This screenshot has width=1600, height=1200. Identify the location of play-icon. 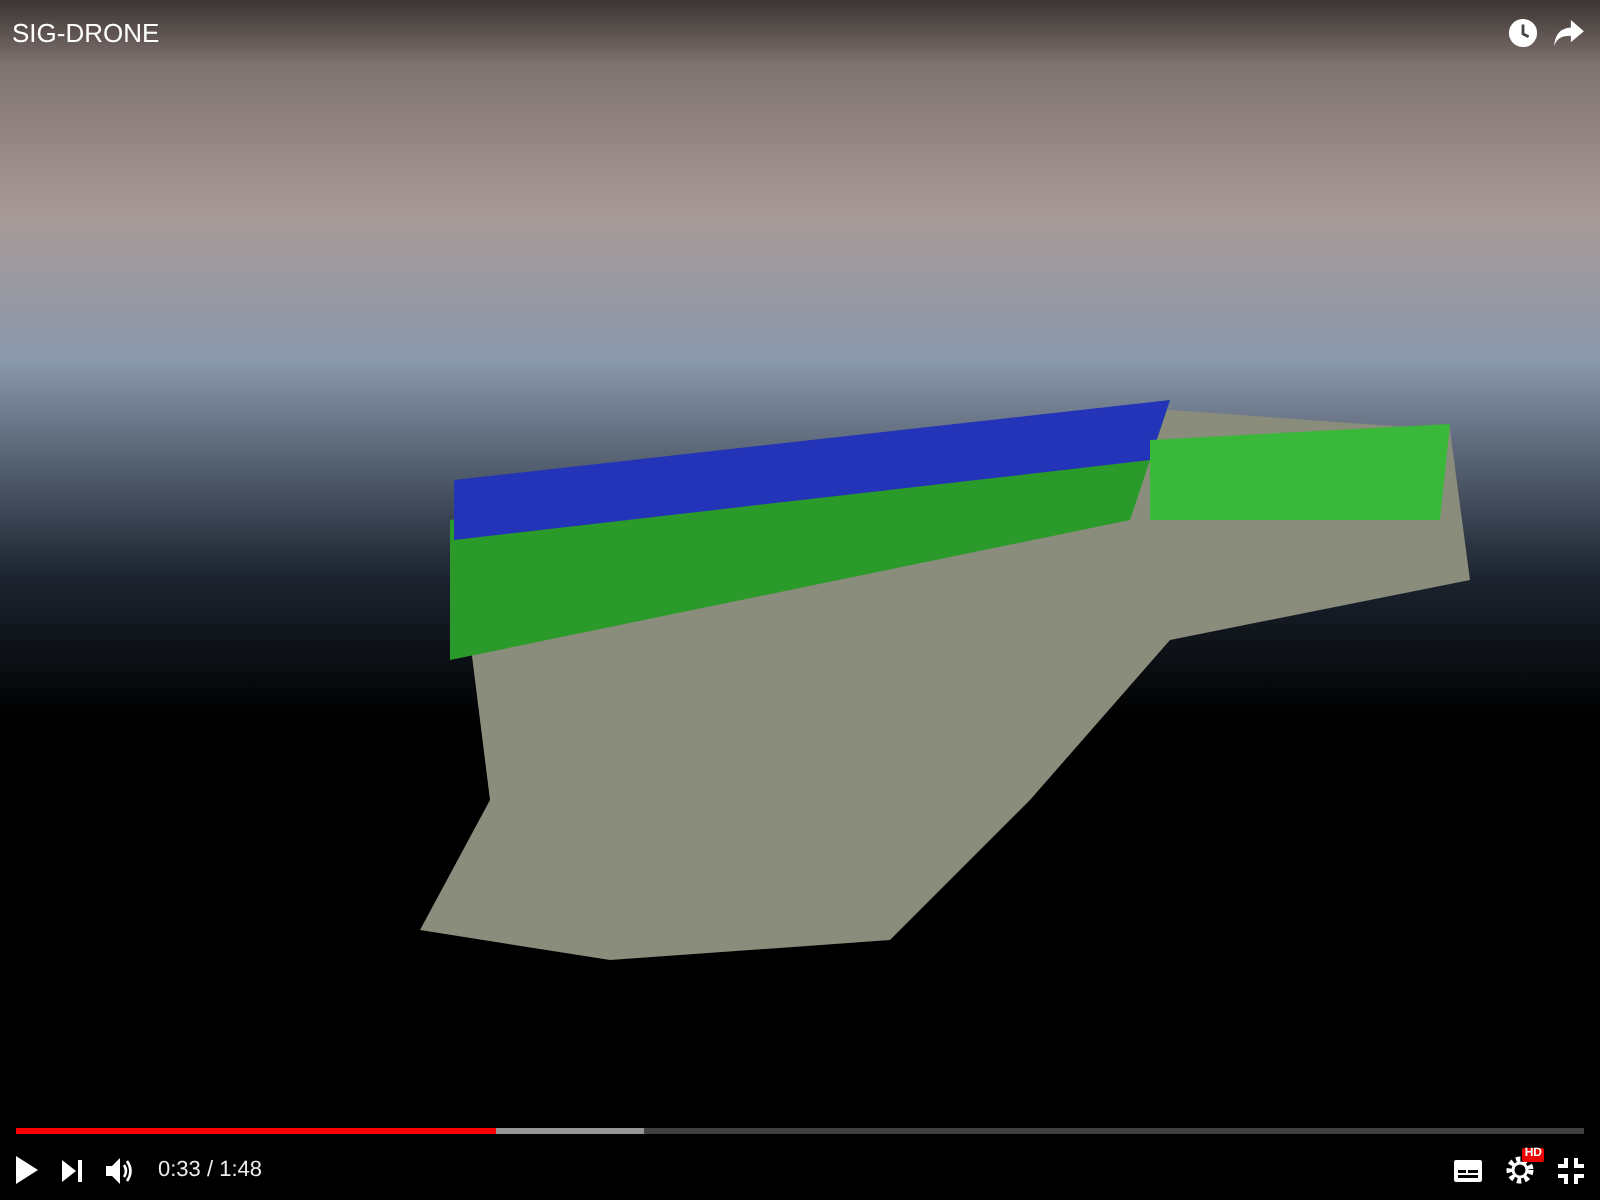
(27, 1170).